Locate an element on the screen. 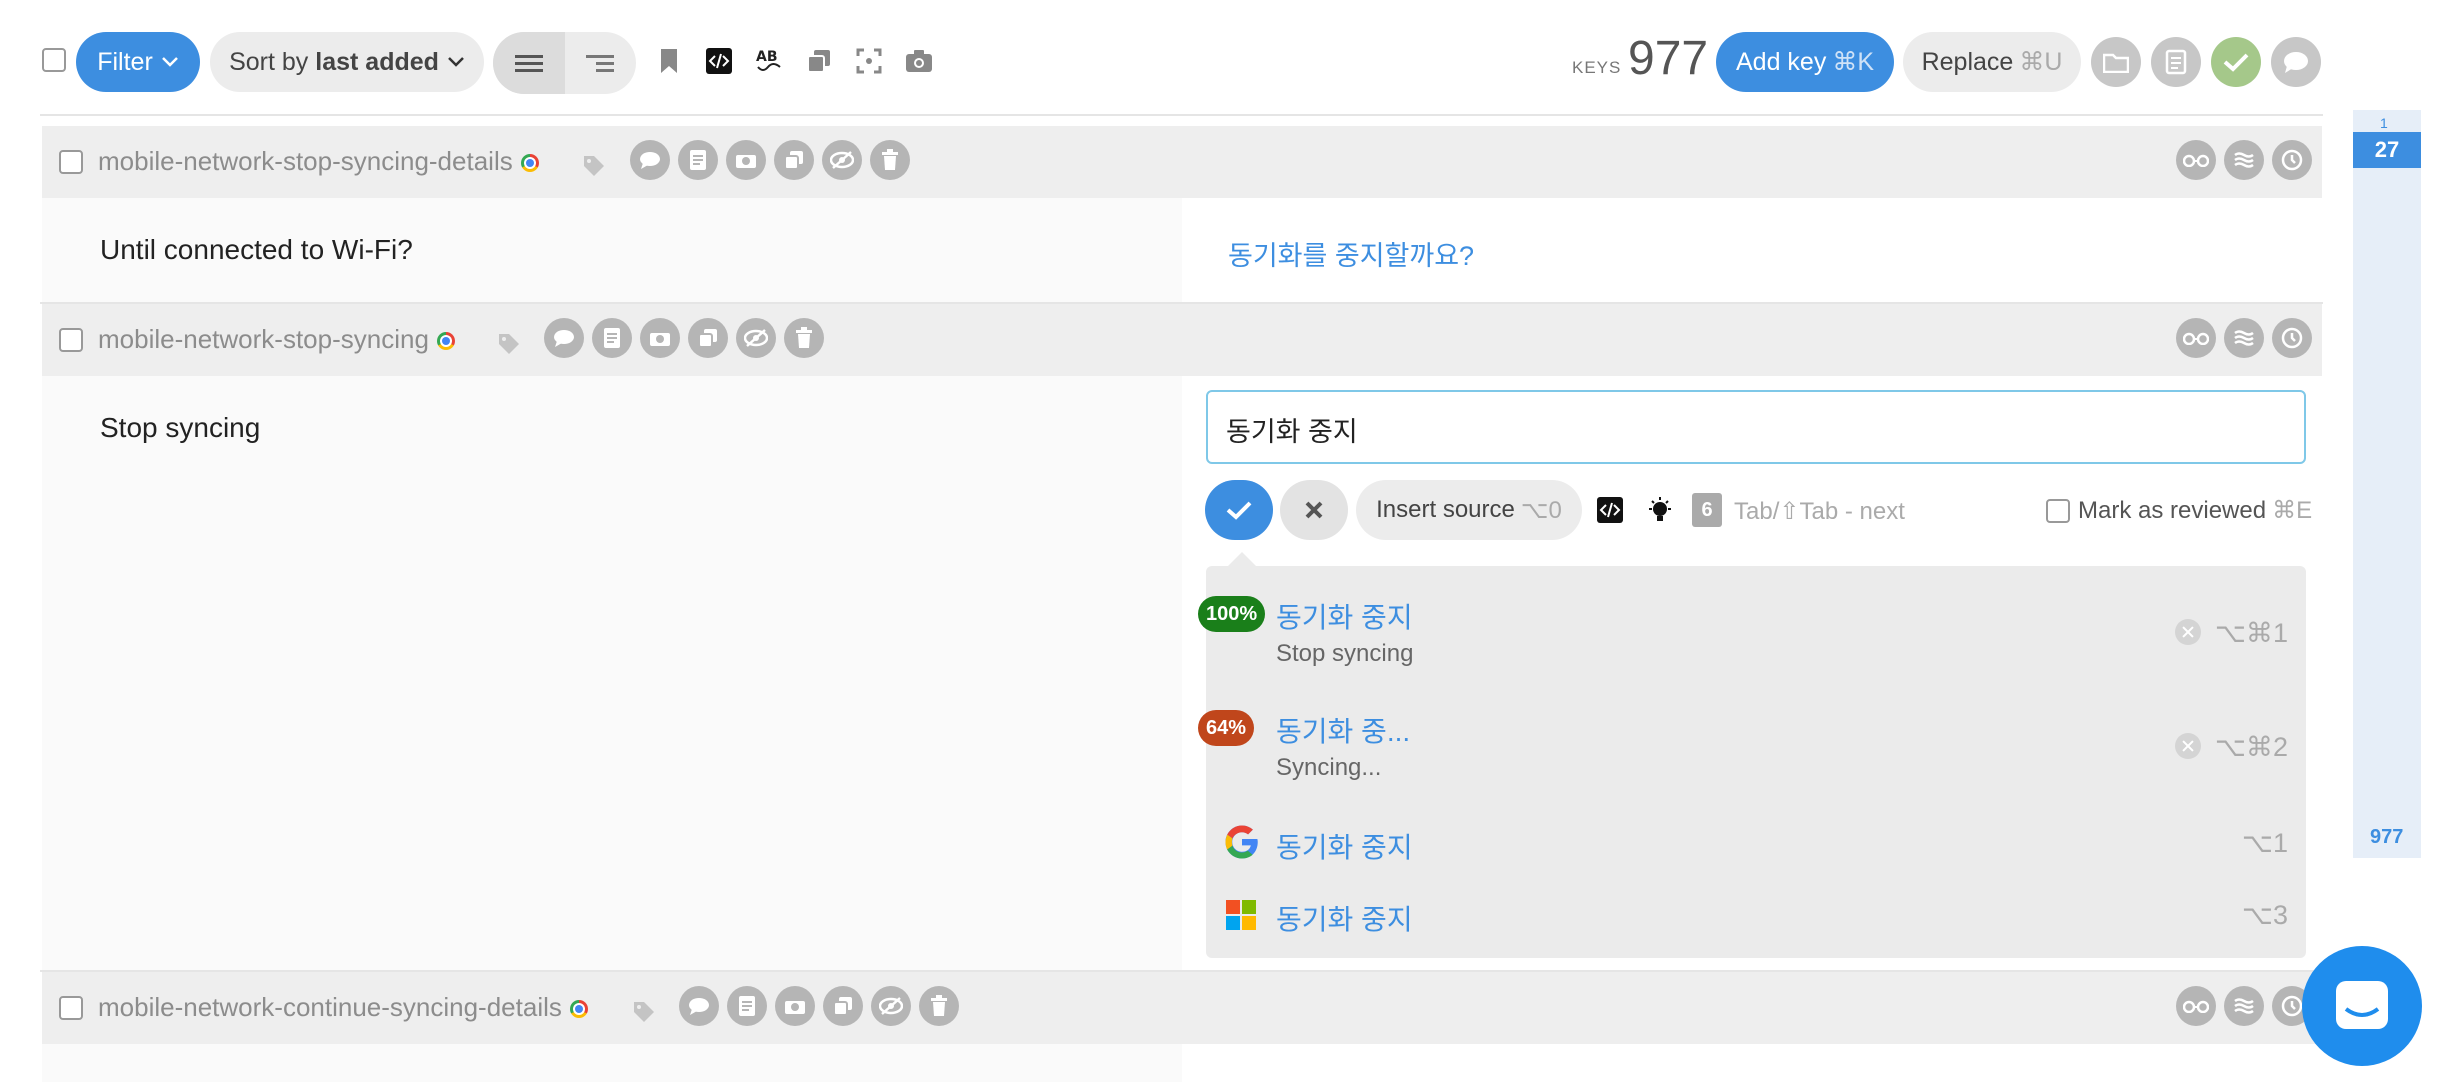  key-name-text: mobile-network-stop-syncing-details is located at coordinates (305, 161).